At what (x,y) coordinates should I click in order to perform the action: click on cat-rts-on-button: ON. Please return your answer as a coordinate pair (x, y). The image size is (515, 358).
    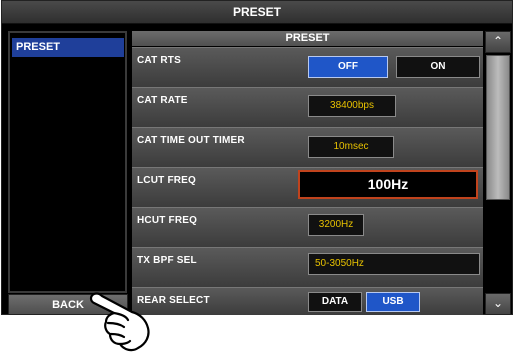
    Looking at the image, I should click on (438, 67).